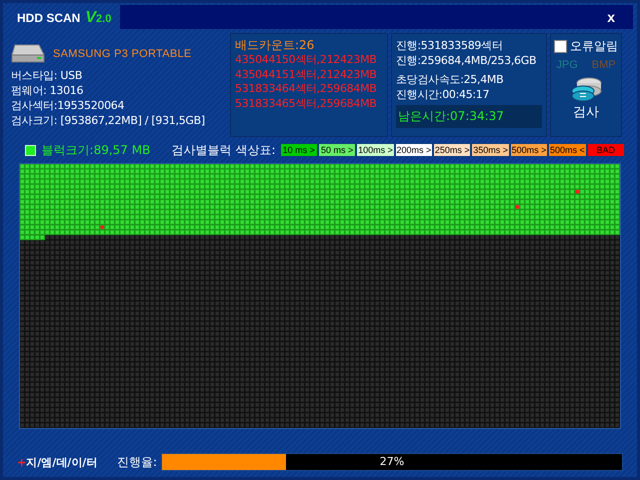 The image size is (640, 480). I want to click on drive-info: 펌웨어: 13016, so click(47, 90).